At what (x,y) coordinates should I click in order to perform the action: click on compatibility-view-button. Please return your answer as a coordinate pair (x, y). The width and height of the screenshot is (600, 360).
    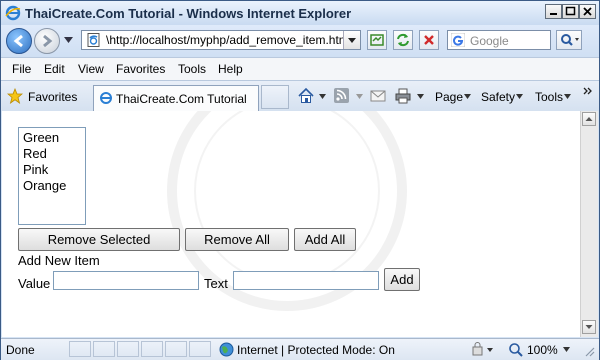
    Looking at the image, I should click on (377, 40).